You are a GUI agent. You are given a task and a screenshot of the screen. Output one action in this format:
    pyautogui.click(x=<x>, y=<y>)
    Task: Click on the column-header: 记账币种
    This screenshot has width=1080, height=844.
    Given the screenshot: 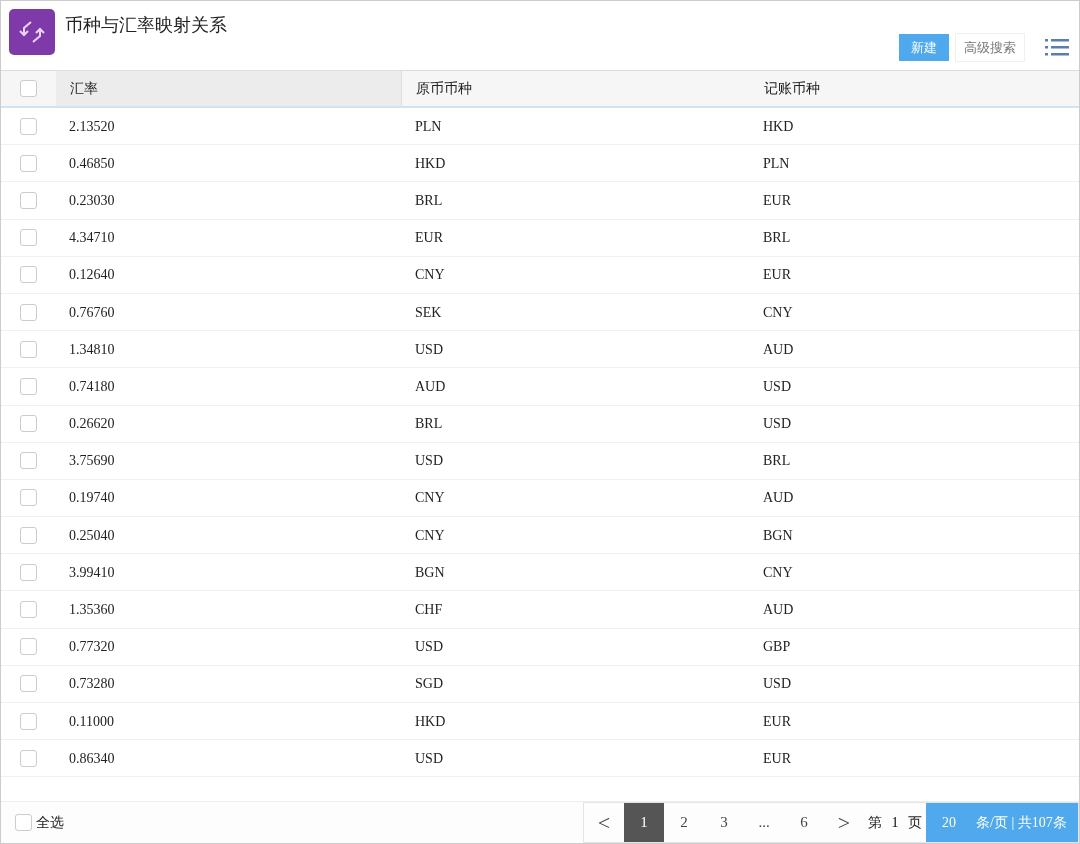 What is the action you would take?
    pyautogui.click(x=914, y=88)
    